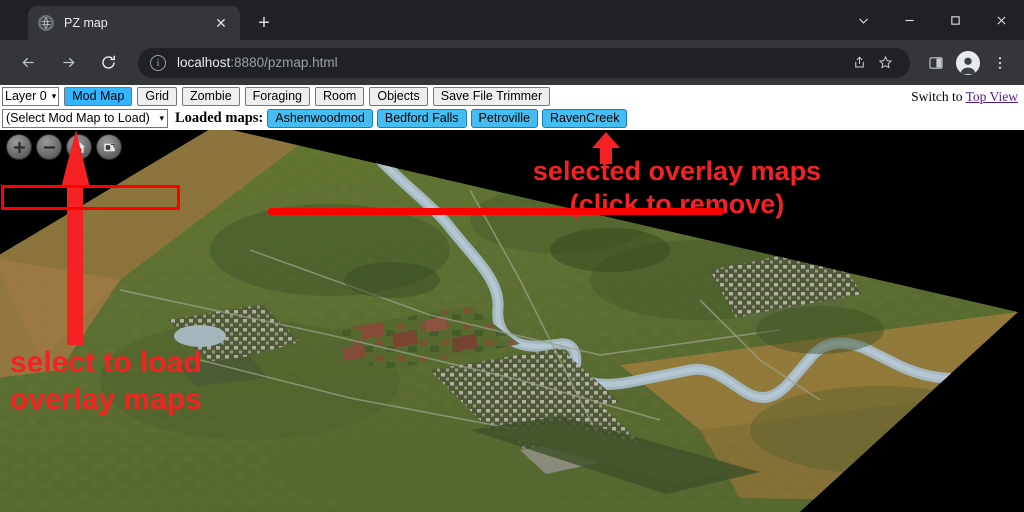 The image size is (1024, 512). What do you see at coordinates (491, 96) in the screenshot?
I see `tab-save-file-trimmer: Save File Trimmer` at bounding box center [491, 96].